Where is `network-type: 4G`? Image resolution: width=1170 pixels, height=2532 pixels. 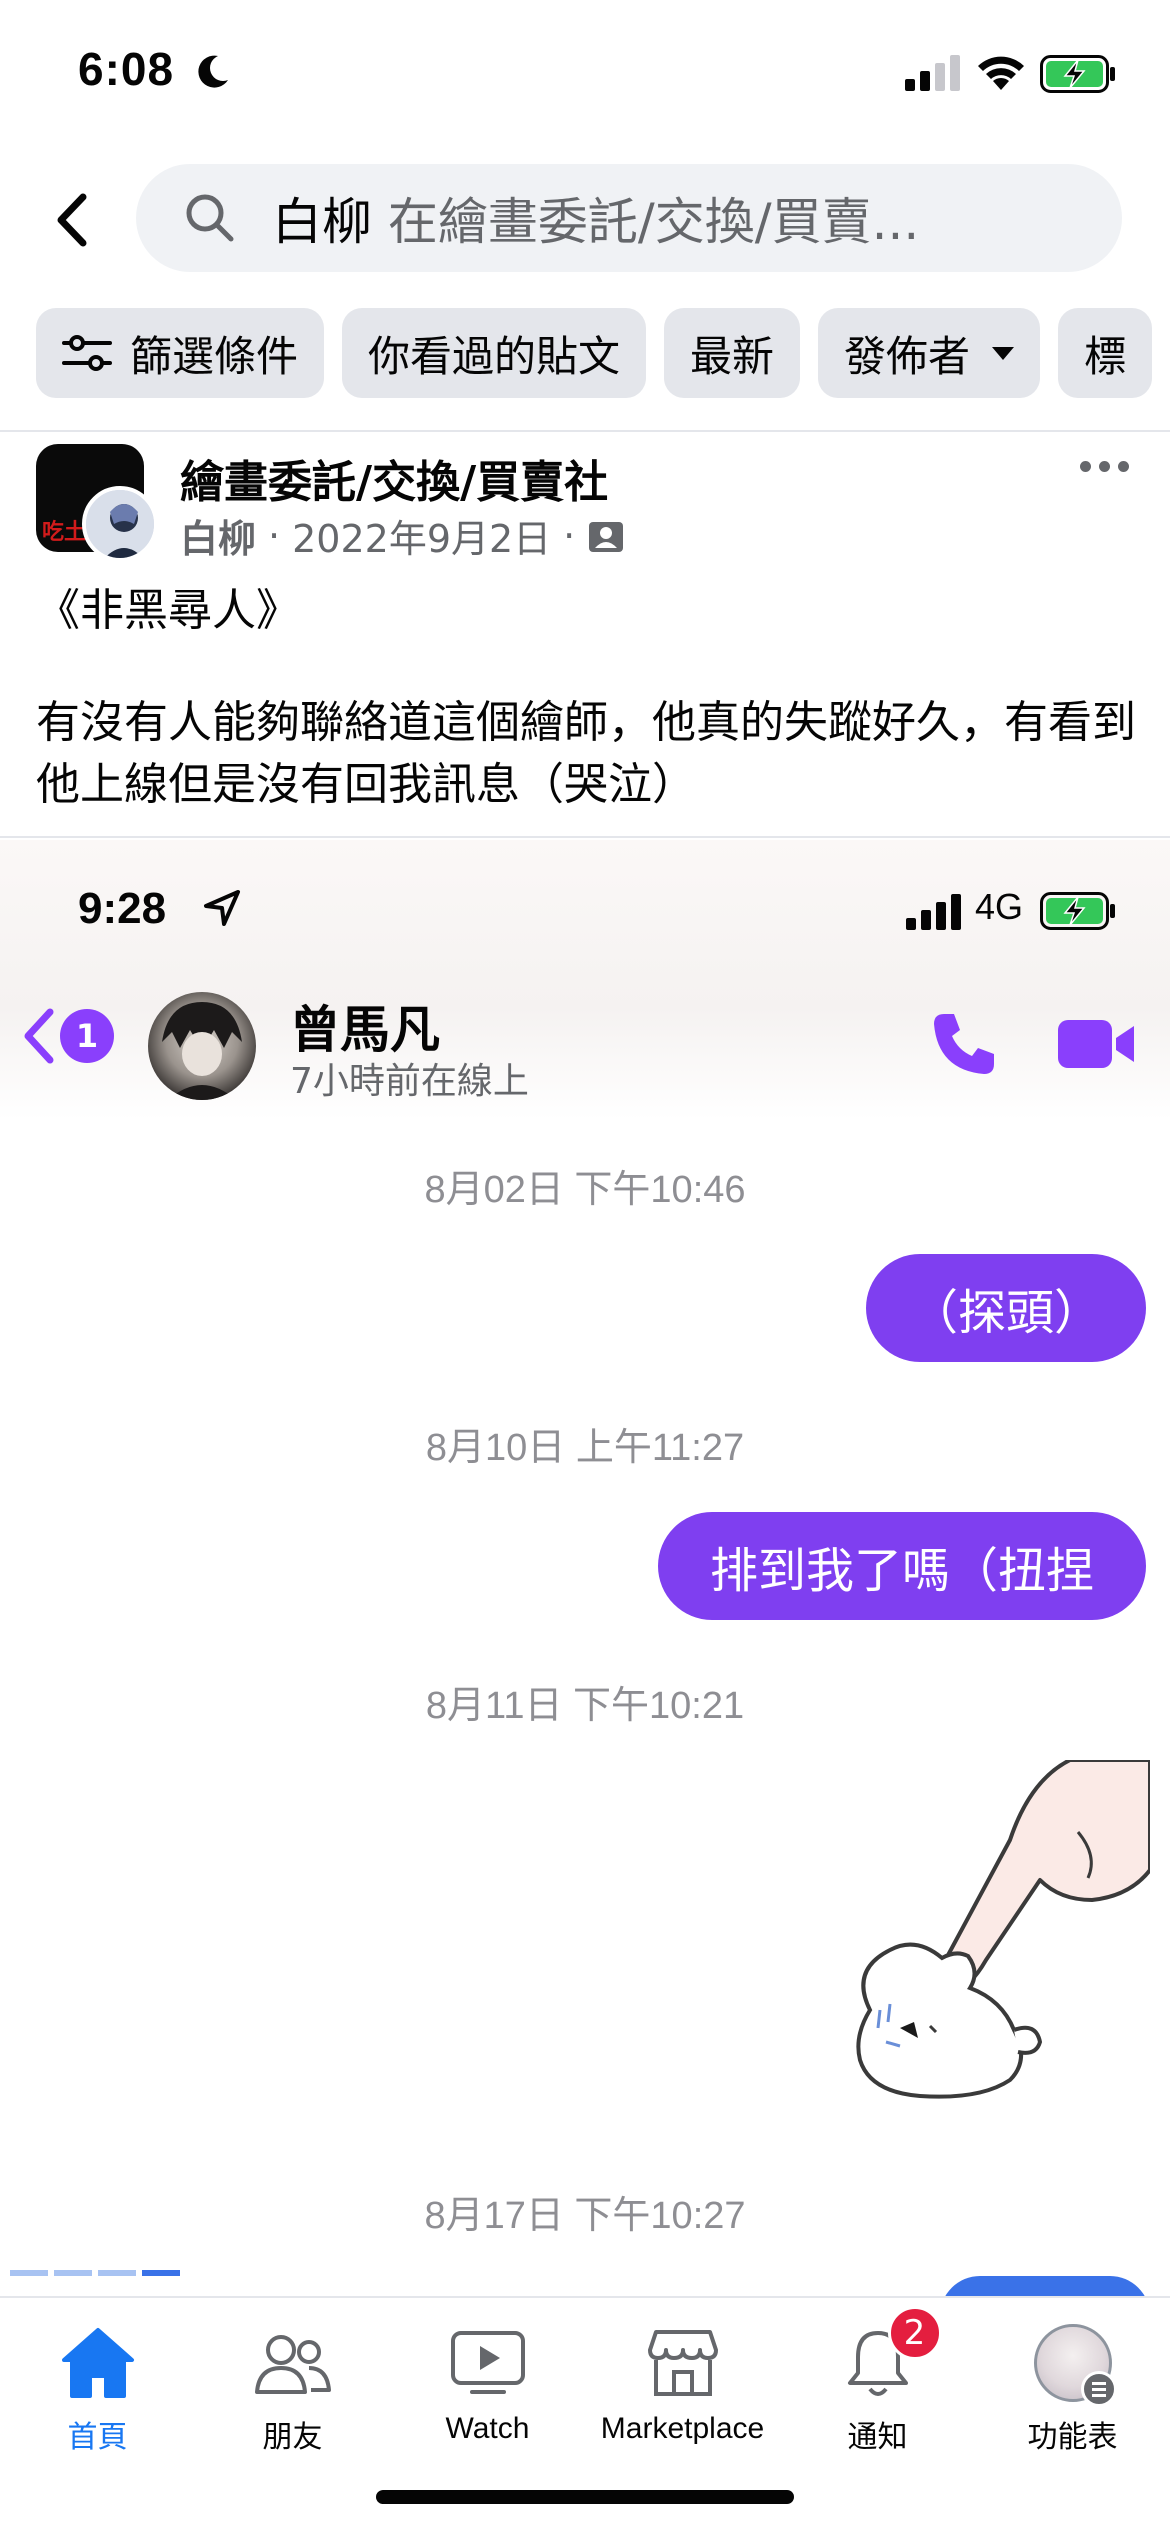 network-type: 4G is located at coordinates (999, 906).